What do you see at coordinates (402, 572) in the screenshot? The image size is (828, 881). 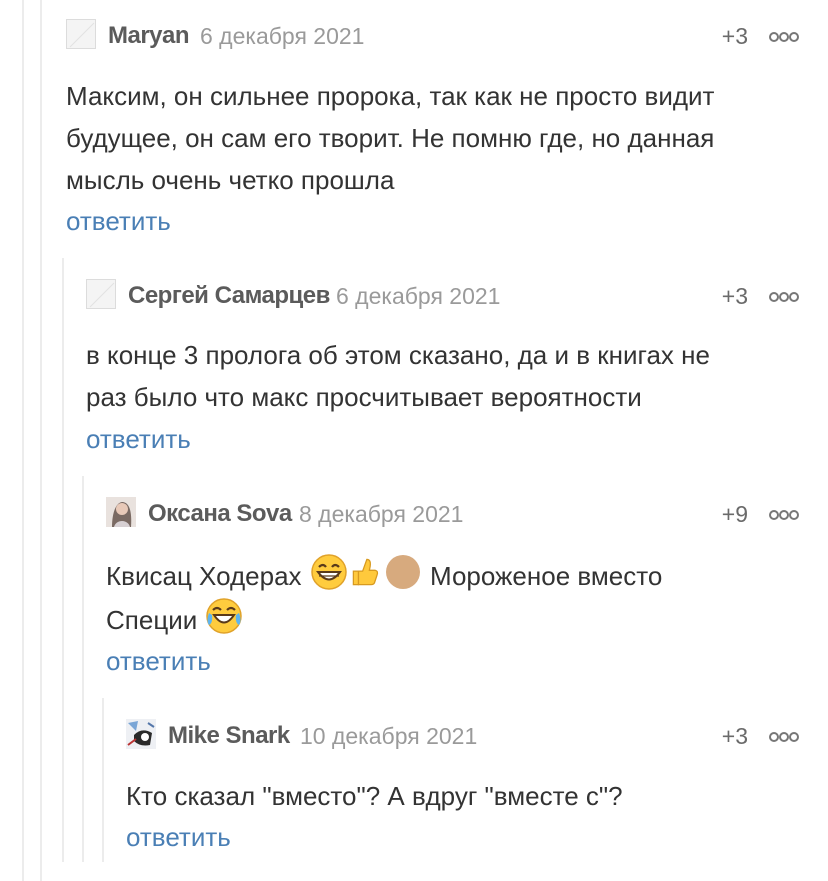 I see `beige-circle-emoji` at bounding box center [402, 572].